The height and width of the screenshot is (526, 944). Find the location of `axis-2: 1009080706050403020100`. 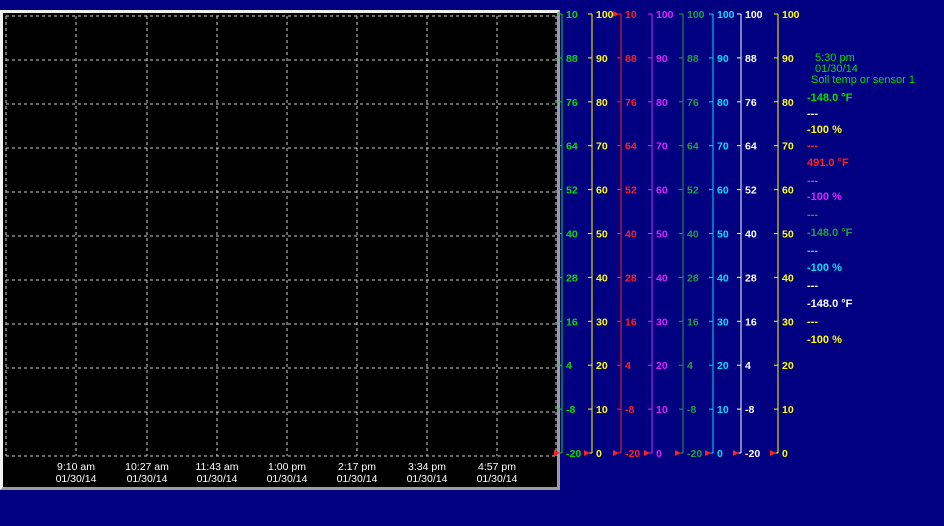

axis-2: 1009080706050403020100 is located at coordinates (599, 234).